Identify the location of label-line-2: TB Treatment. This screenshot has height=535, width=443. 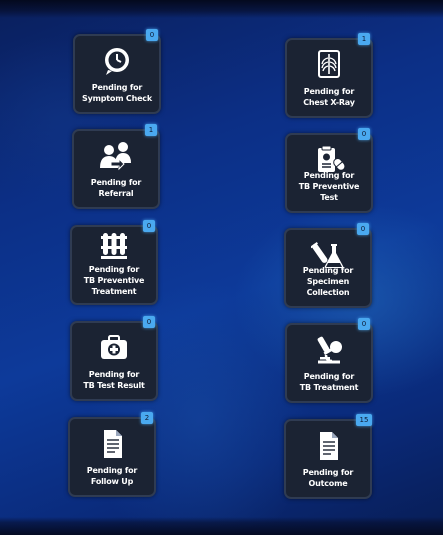
(329, 387).